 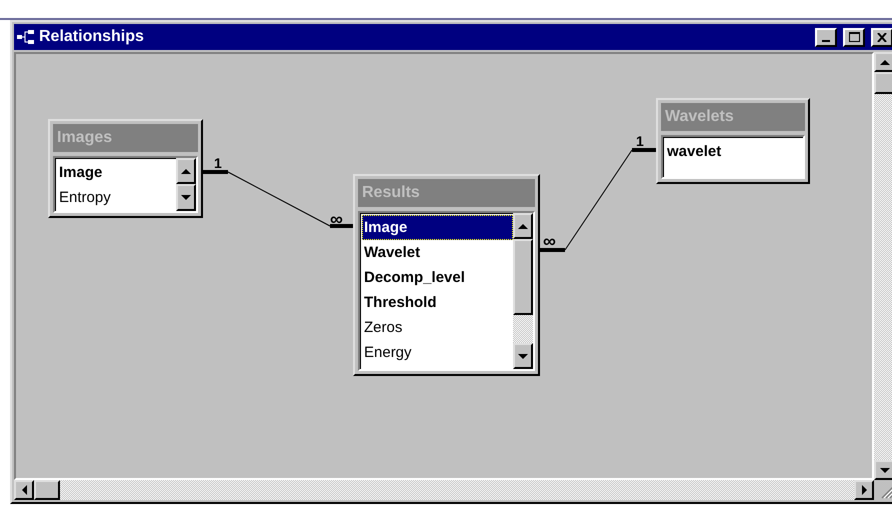 What do you see at coordinates (125, 138) in the screenshot?
I see `table-title: Images` at bounding box center [125, 138].